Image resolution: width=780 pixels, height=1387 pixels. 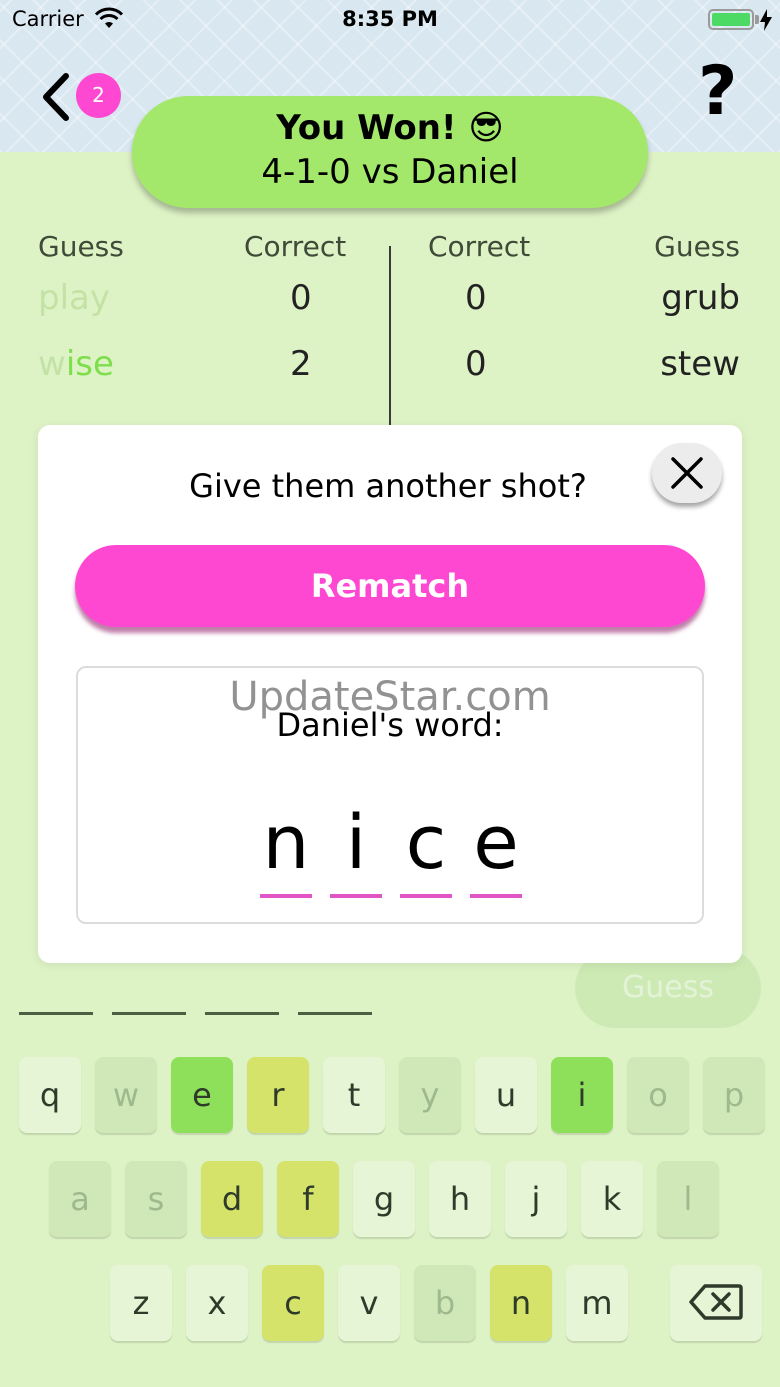 I want to click on left-guess-header: Guess, so click(x=81, y=246).